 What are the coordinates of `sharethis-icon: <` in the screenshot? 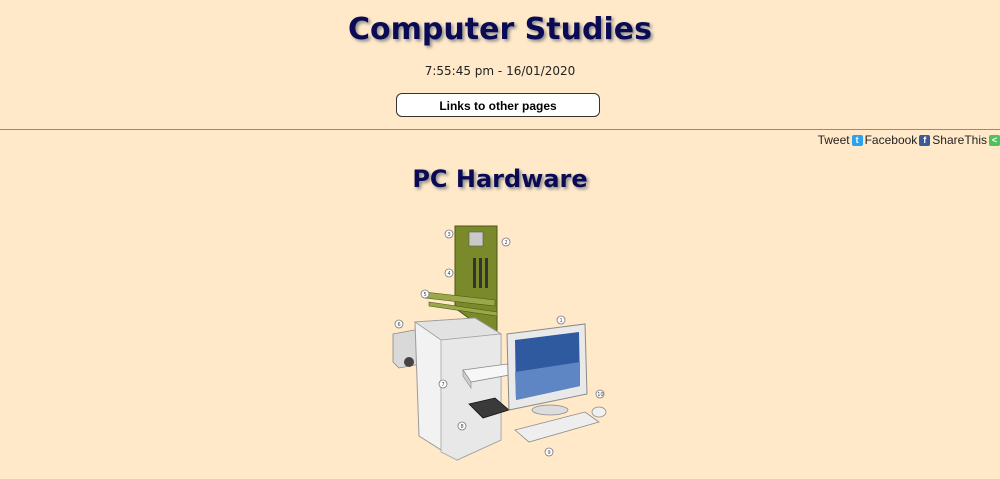 It's located at (994, 140).